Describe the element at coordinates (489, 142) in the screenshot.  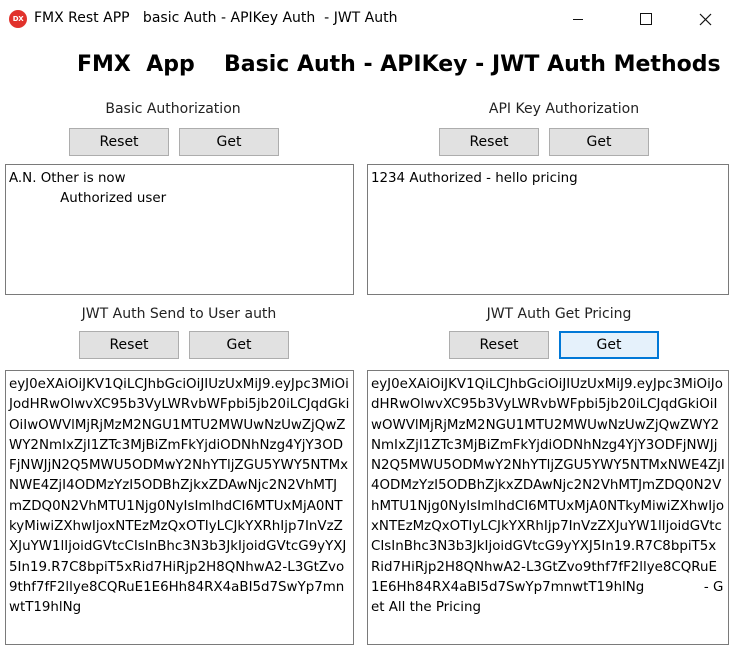
I see `api-key-reset-button: Reset` at that location.